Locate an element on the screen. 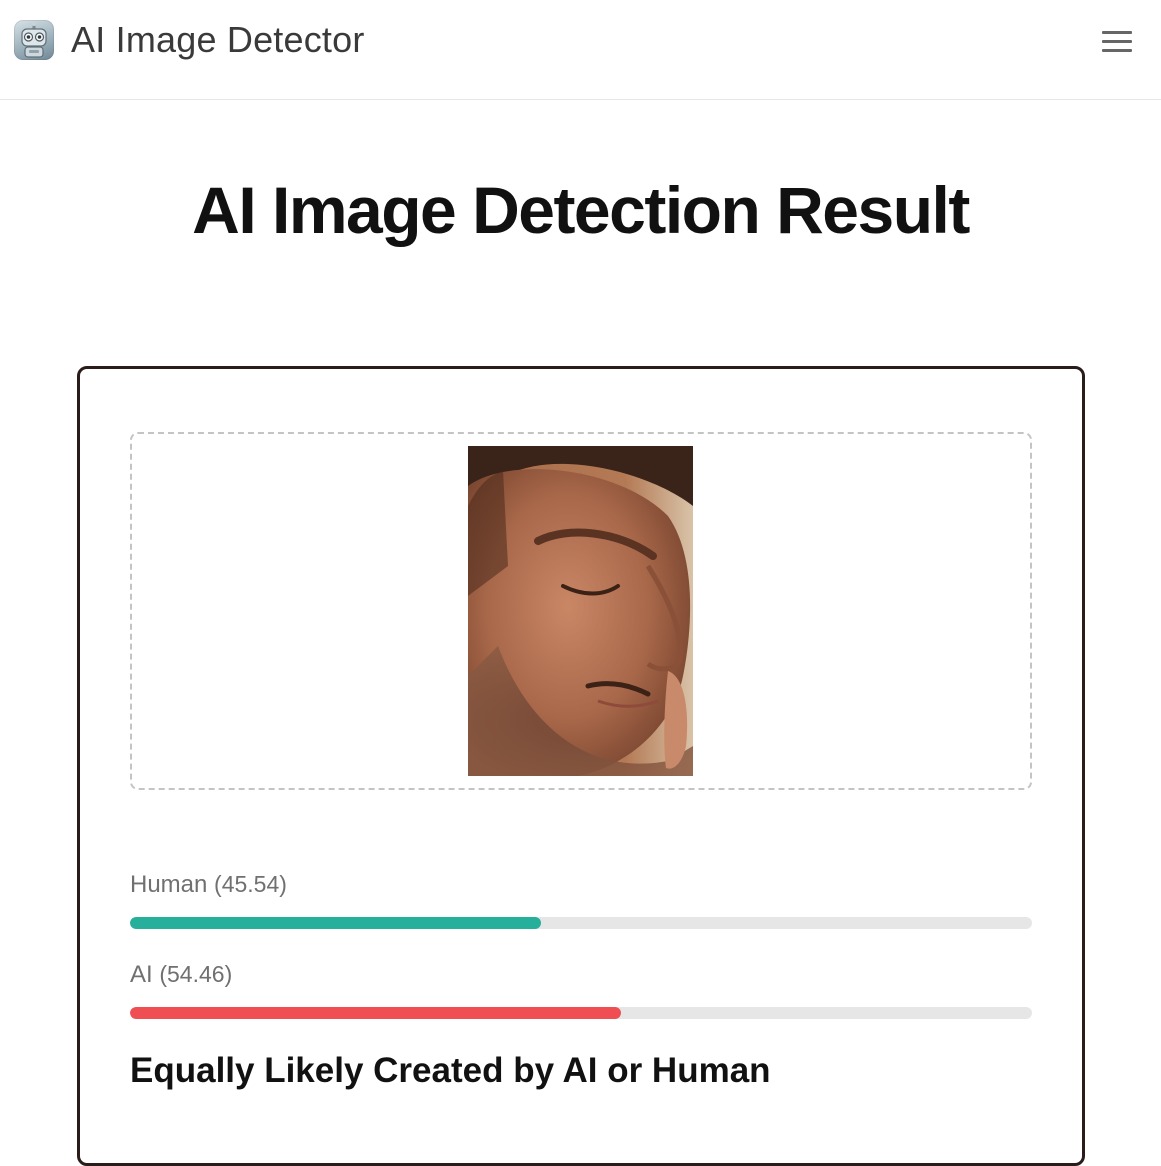  uploaded-image-preview is located at coordinates (580, 611).